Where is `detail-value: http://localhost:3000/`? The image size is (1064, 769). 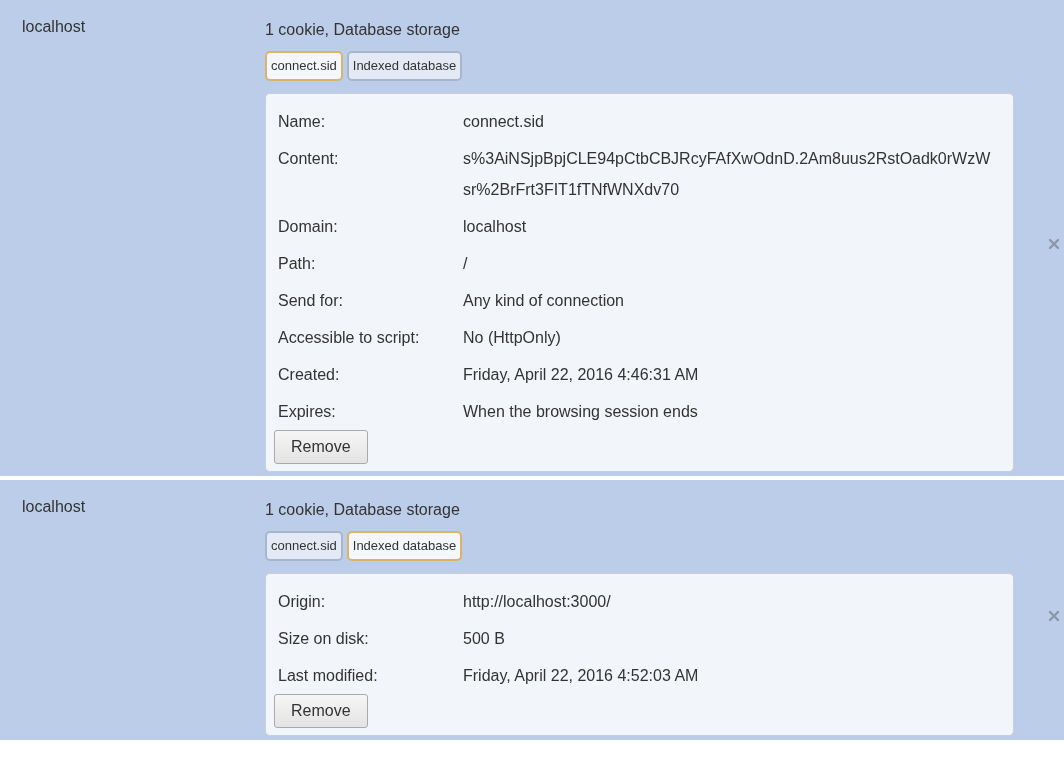 detail-value: http://localhost:3000/ is located at coordinates (537, 602).